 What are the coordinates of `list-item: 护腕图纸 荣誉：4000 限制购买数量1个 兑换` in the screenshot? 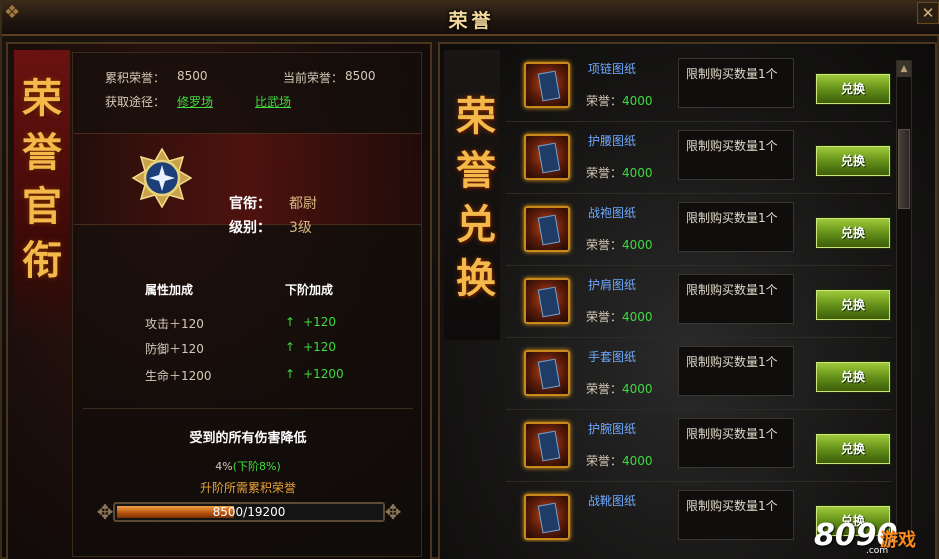 It's located at (699, 447).